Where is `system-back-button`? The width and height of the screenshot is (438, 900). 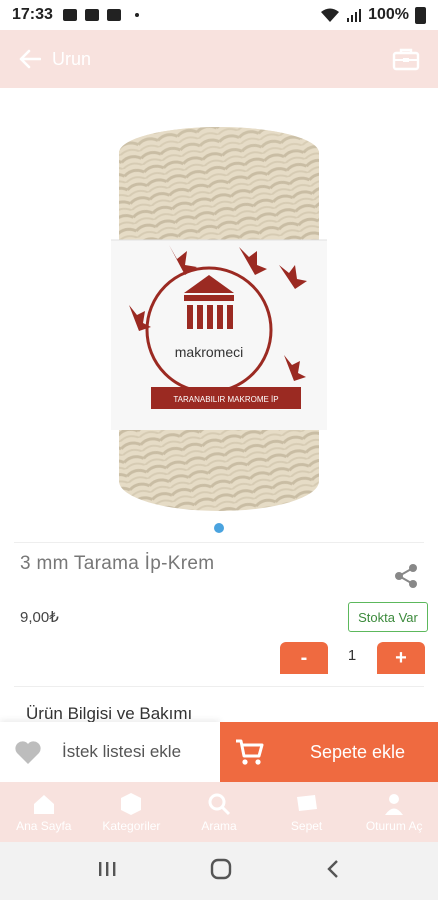 system-back-button is located at coordinates (333, 871).